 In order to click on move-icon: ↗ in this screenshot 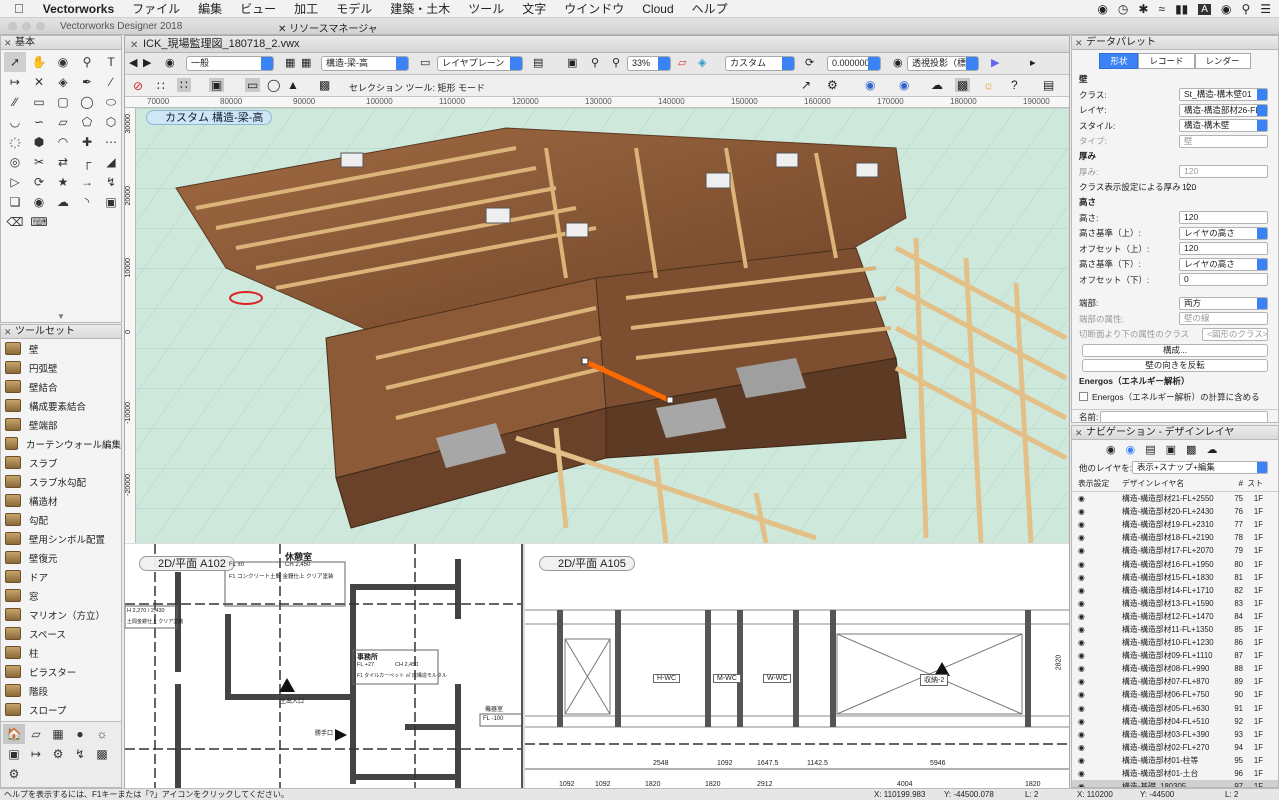, I will do `click(806, 85)`.